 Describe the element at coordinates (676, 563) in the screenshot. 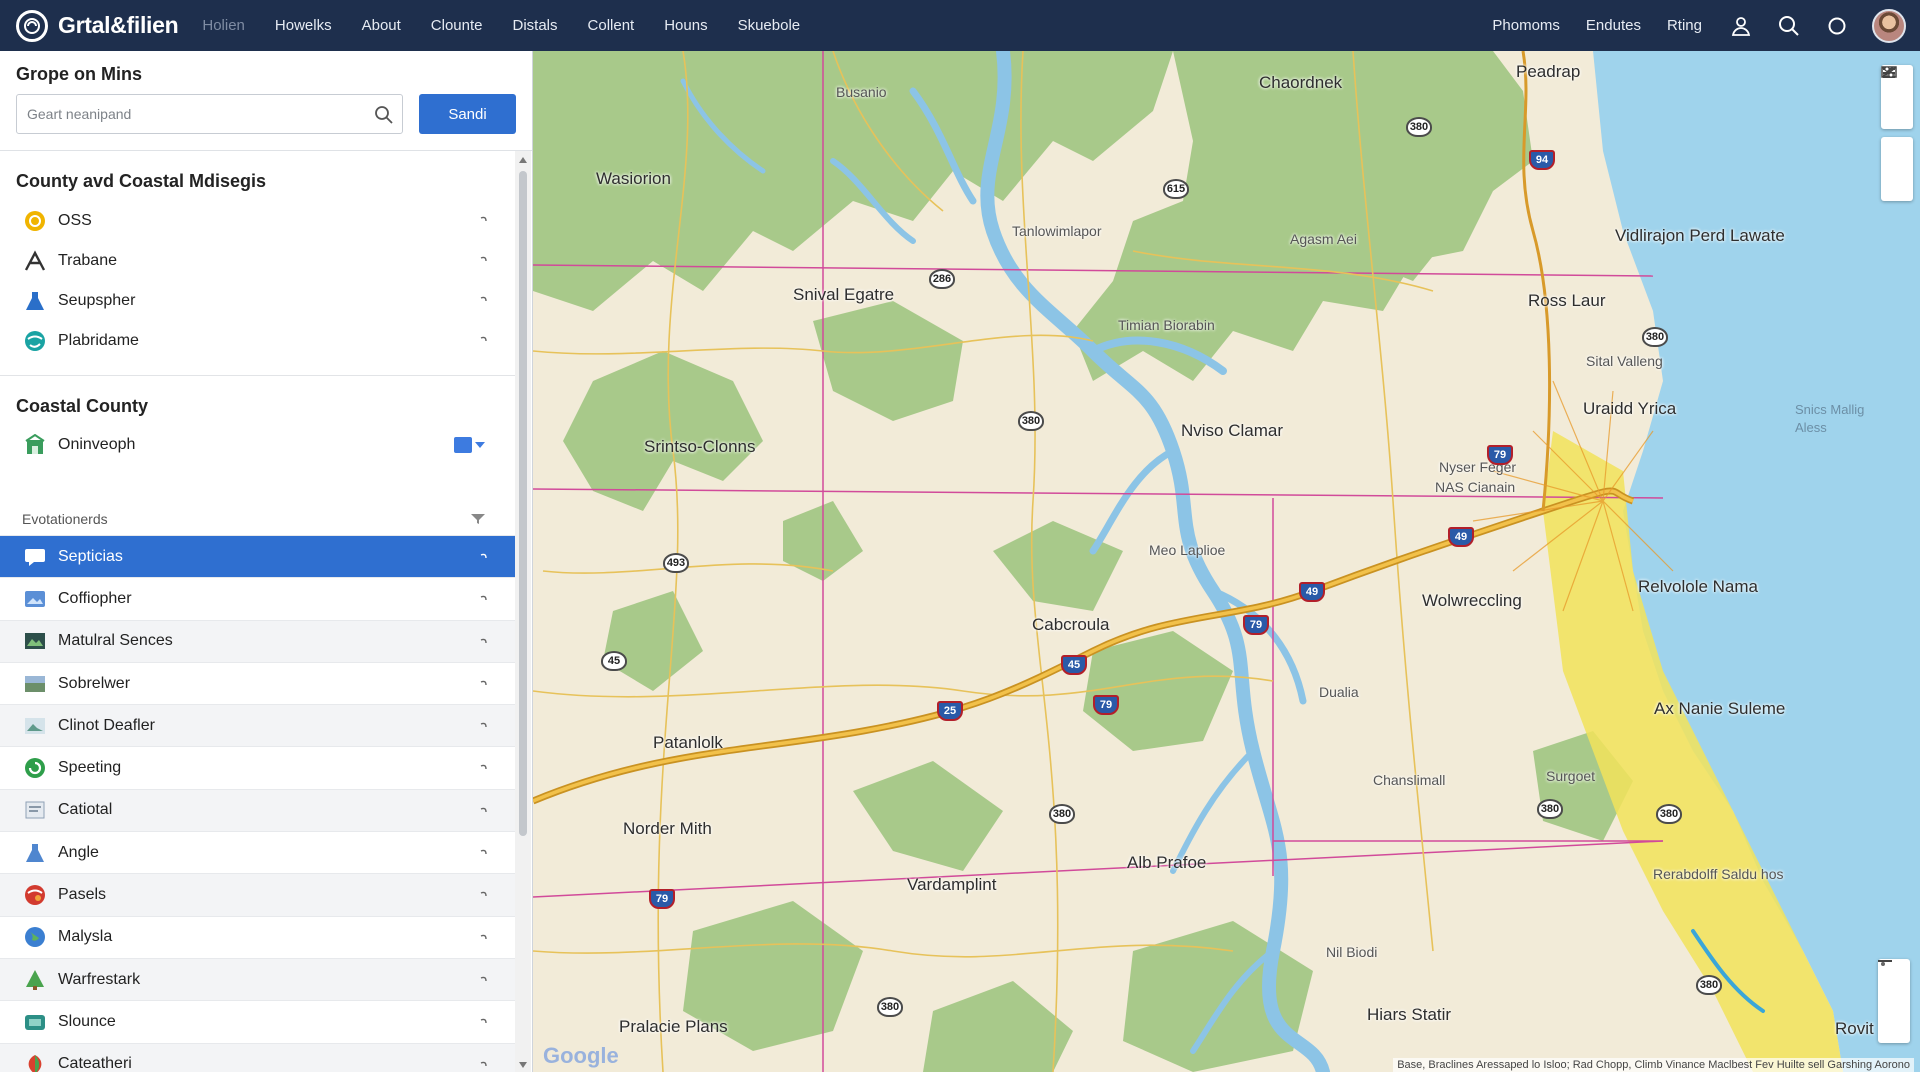

I see `route-shield: 493` at that location.